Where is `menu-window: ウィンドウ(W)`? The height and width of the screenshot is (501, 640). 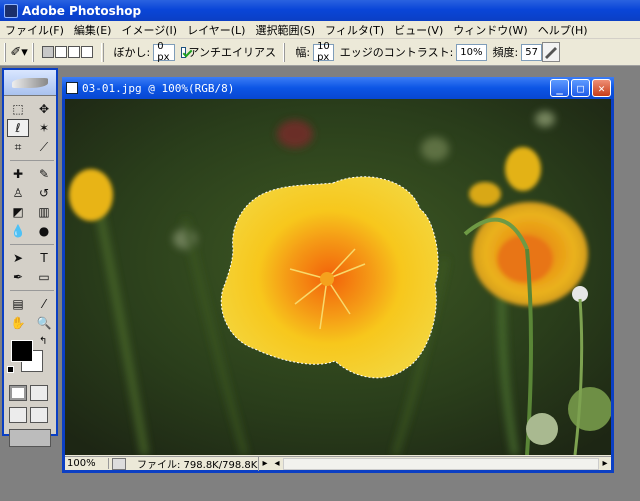 menu-window: ウィンドウ(W) is located at coordinates (490, 30).